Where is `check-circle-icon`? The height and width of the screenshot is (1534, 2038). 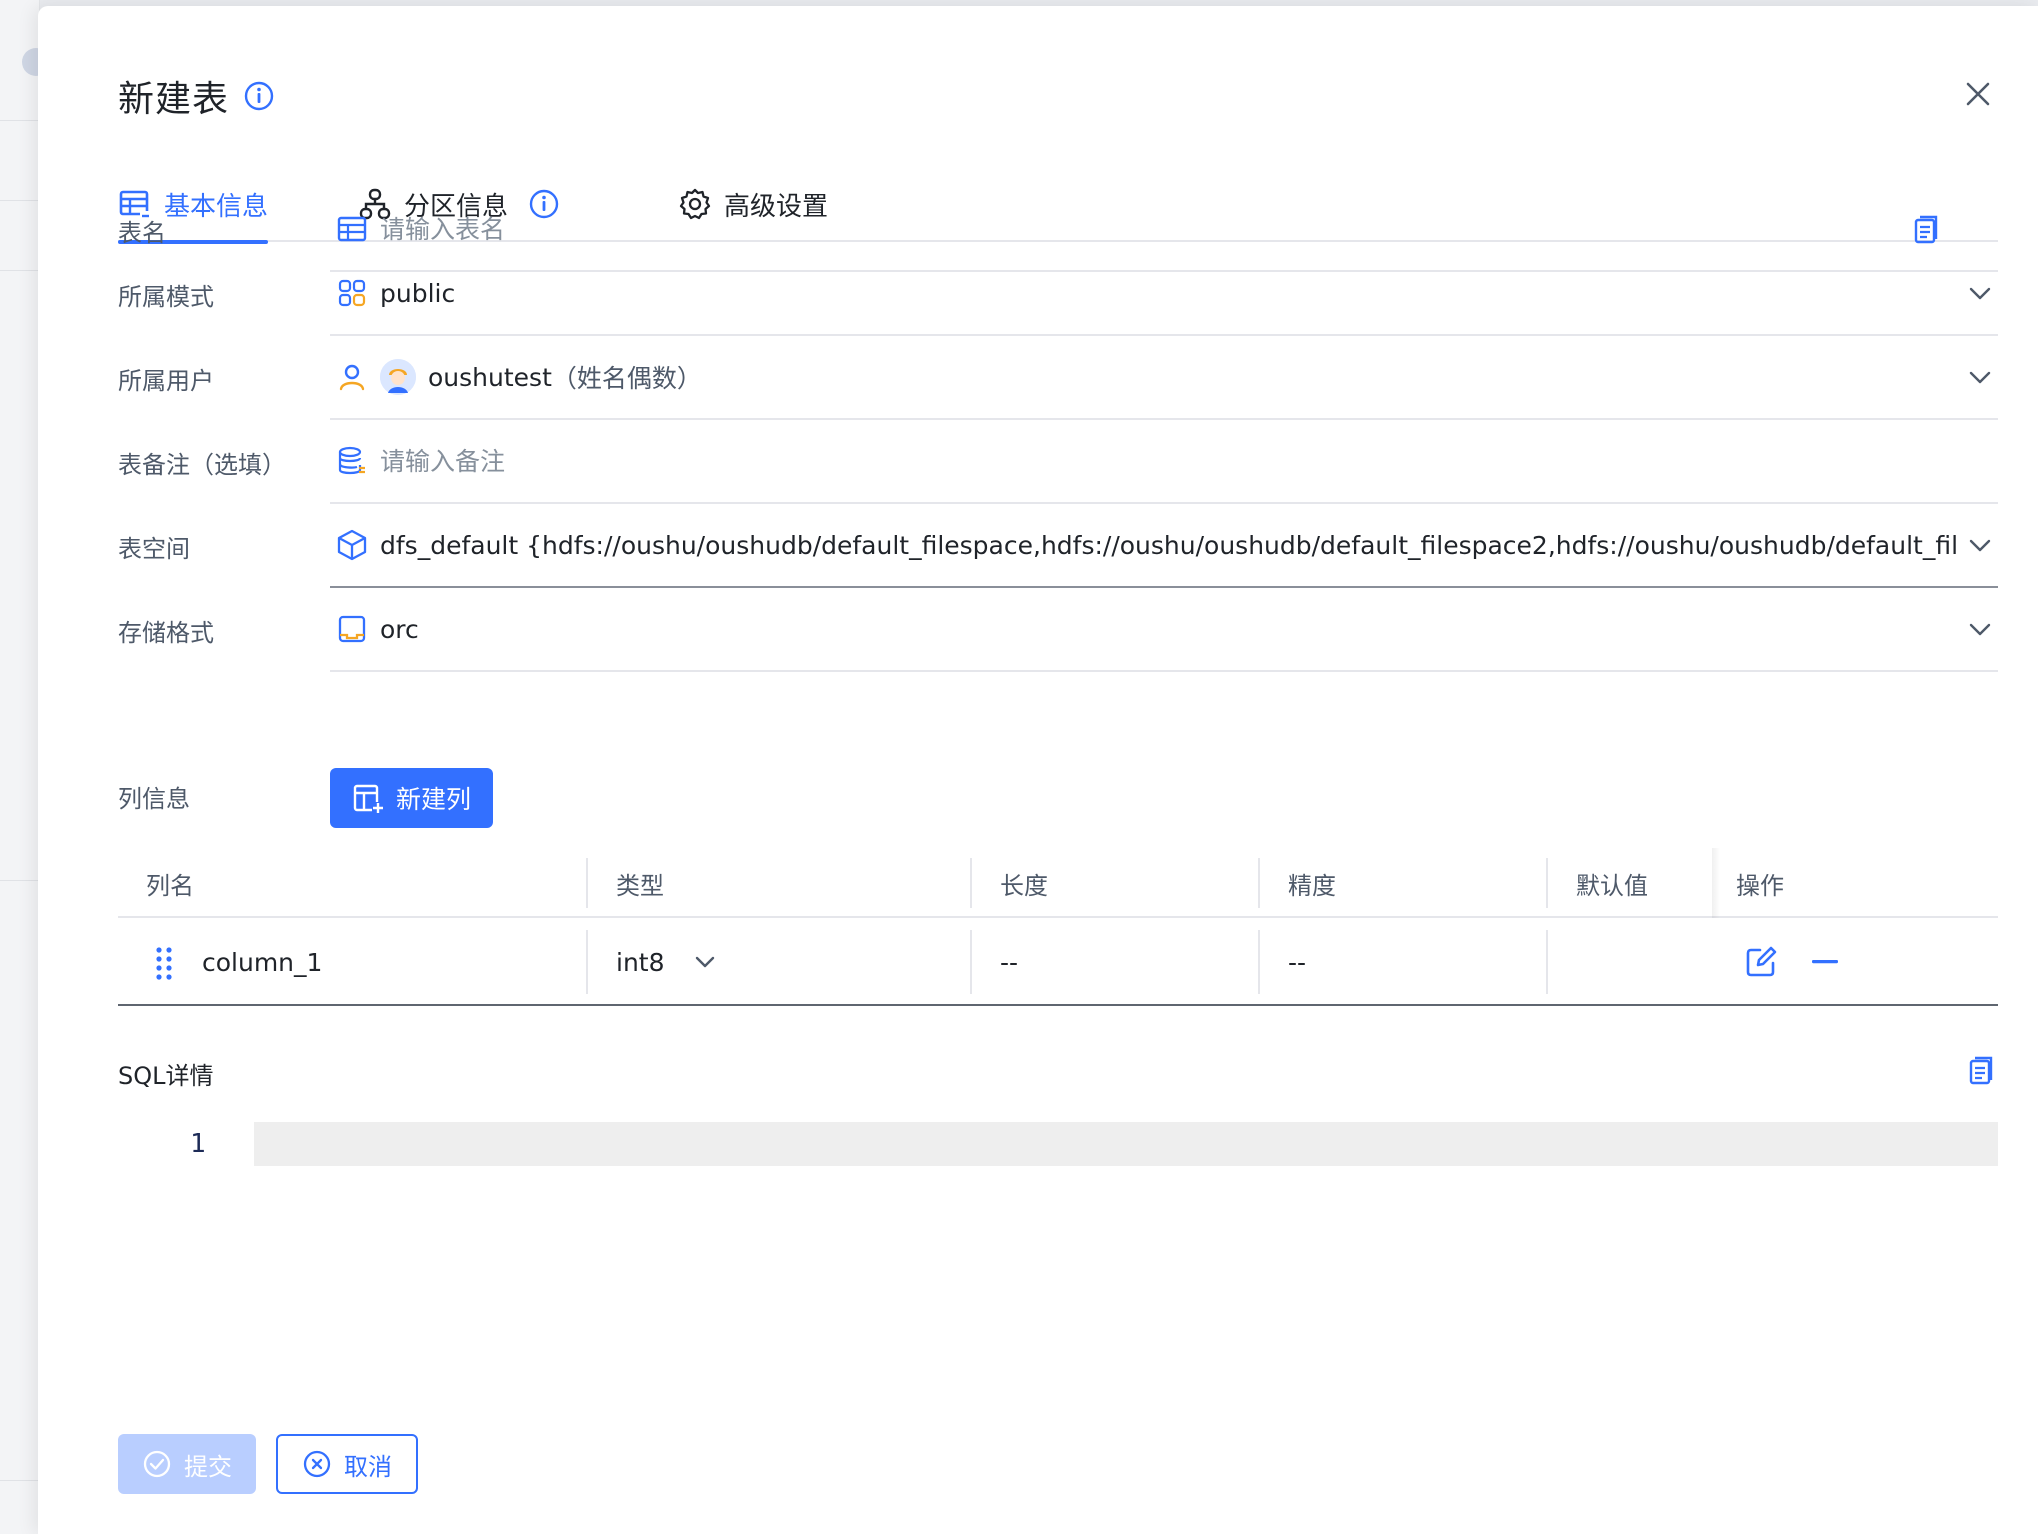
check-circle-icon is located at coordinates (157, 1464).